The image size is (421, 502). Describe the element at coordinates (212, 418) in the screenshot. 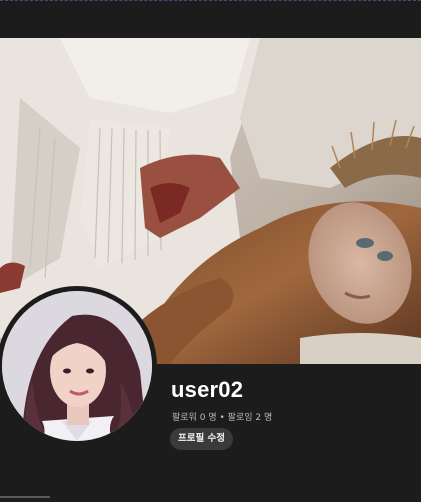

I see `followers-unit: 명` at that location.